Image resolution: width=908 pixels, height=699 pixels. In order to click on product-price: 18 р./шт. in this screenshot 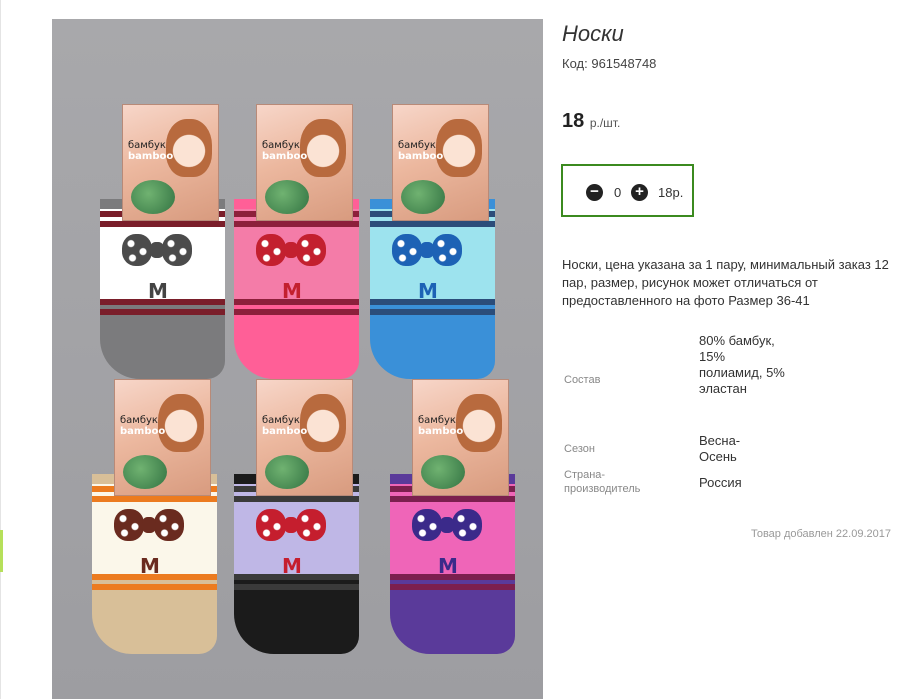, I will do `click(591, 121)`.